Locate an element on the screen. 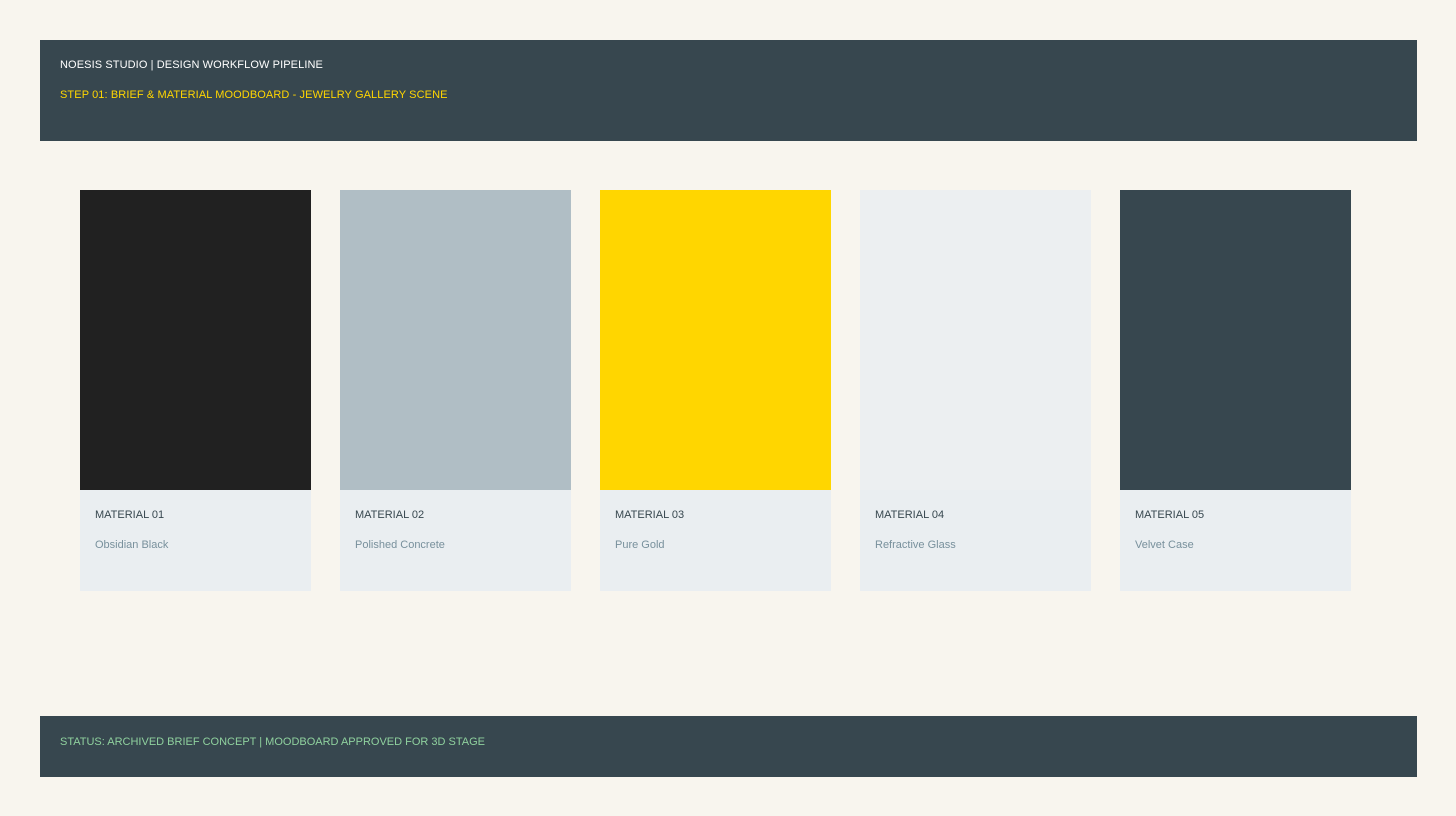  material-name-1: Obsidian Black is located at coordinates (132, 545).